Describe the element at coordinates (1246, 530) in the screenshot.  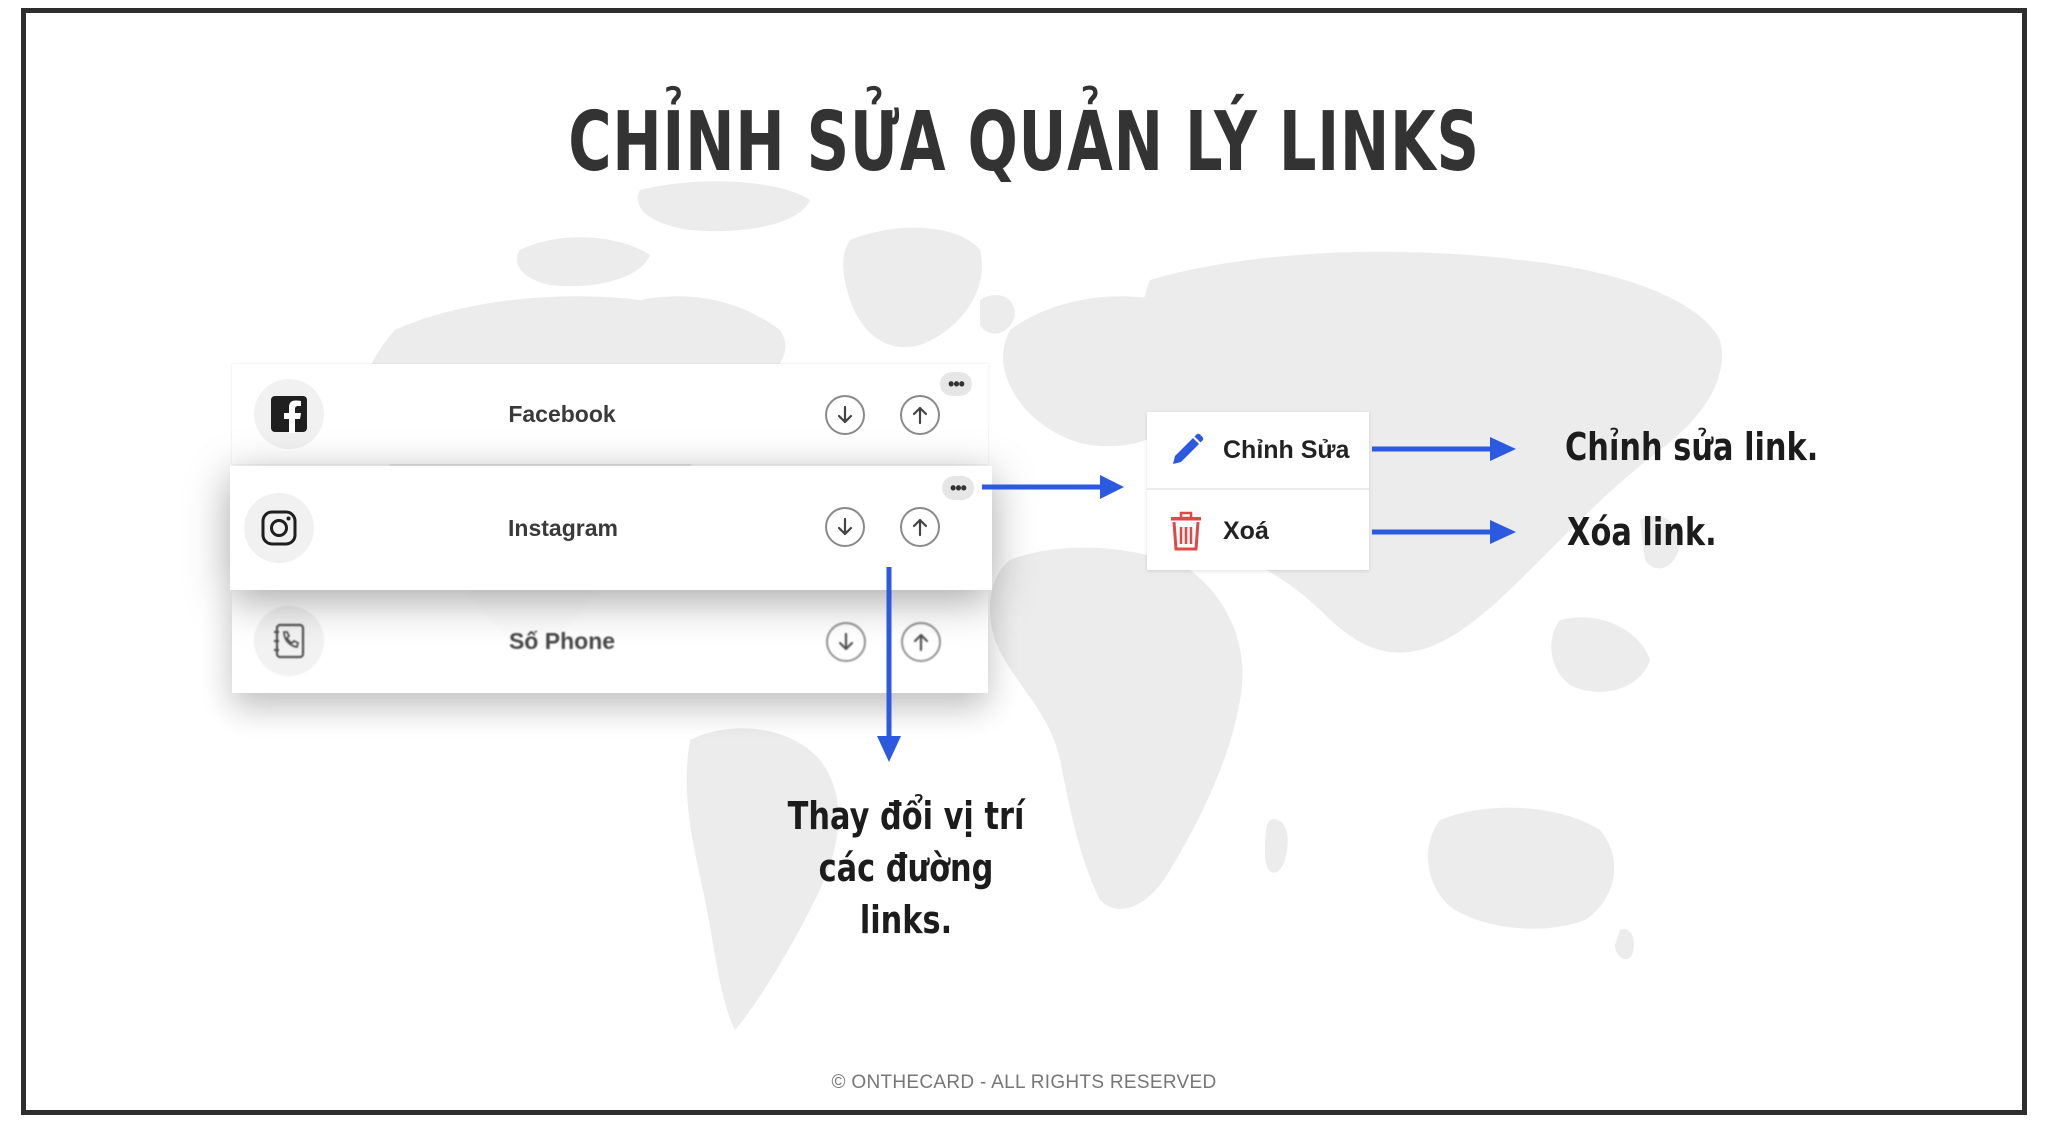
I see `menu-label-delete: Xoá` at that location.